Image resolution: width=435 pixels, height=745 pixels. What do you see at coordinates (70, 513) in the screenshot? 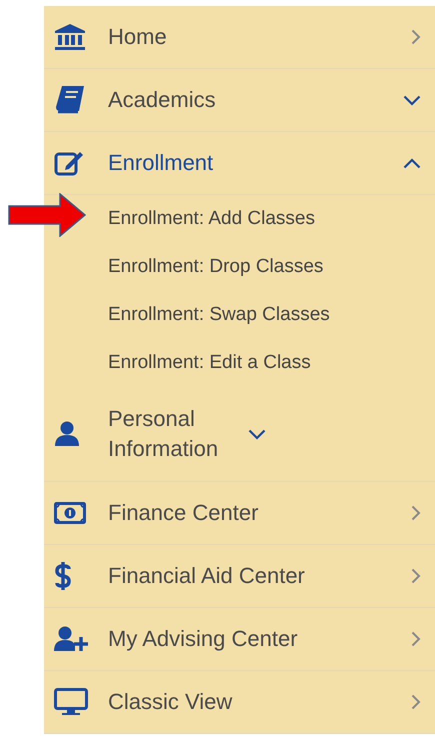
I see `money-icon` at bounding box center [70, 513].